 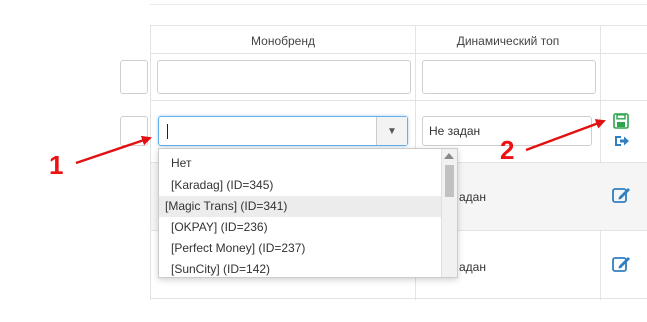 What do you see at coordinates (507, 150) in the screenshot?
I see `annotation-label-2: 2` at bounding box center [507, 150].